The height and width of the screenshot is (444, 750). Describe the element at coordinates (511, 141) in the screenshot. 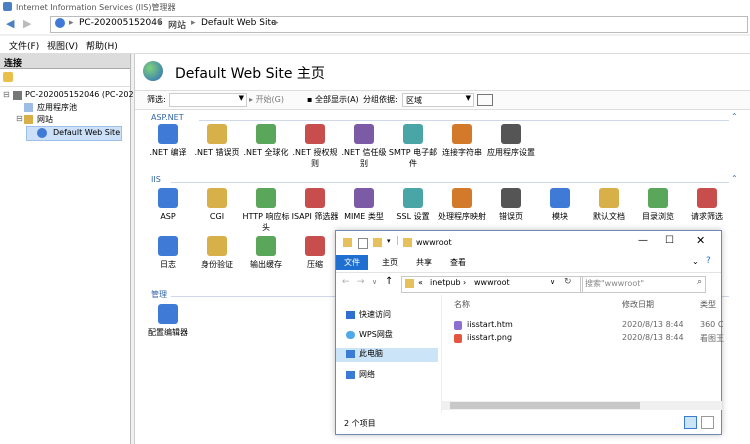

I see `feature-item: 应用程序设置` at that location.